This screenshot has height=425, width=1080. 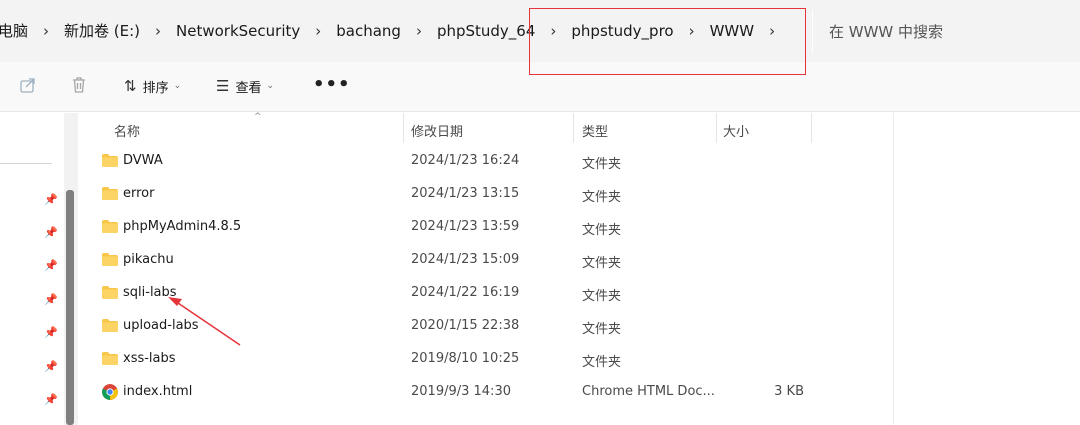 What do you see at coordinates (486, 31) in the screenshot?
I see `breadcrumb-item-phpstudy64: phpStudy_64` at bounding box center [486, 31].